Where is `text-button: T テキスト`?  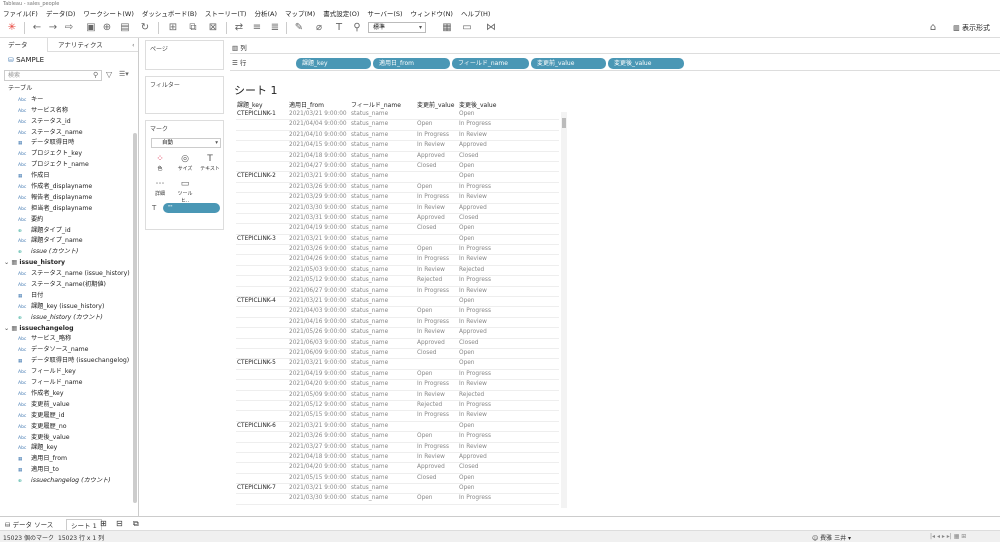
text-button: T テキスト is located at coordinates (210, 164).